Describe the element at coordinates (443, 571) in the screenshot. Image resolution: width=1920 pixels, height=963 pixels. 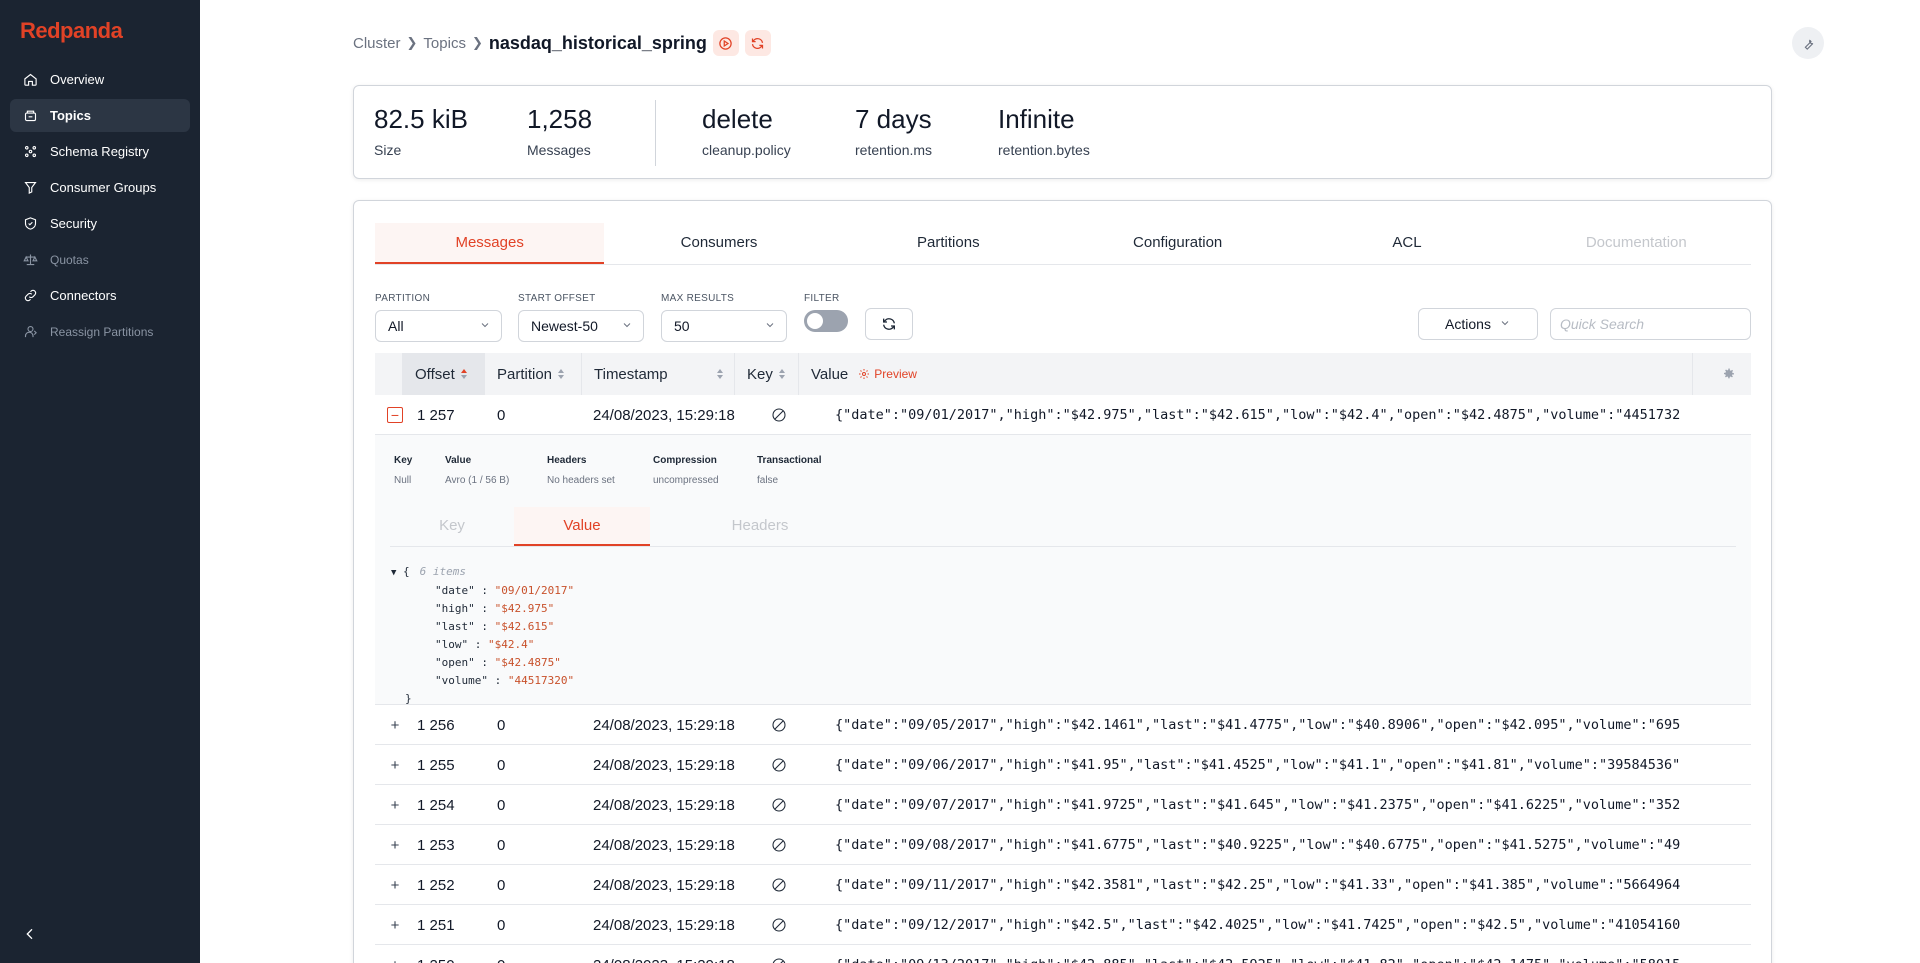
I see `json-item-count: 6 items` at that location.